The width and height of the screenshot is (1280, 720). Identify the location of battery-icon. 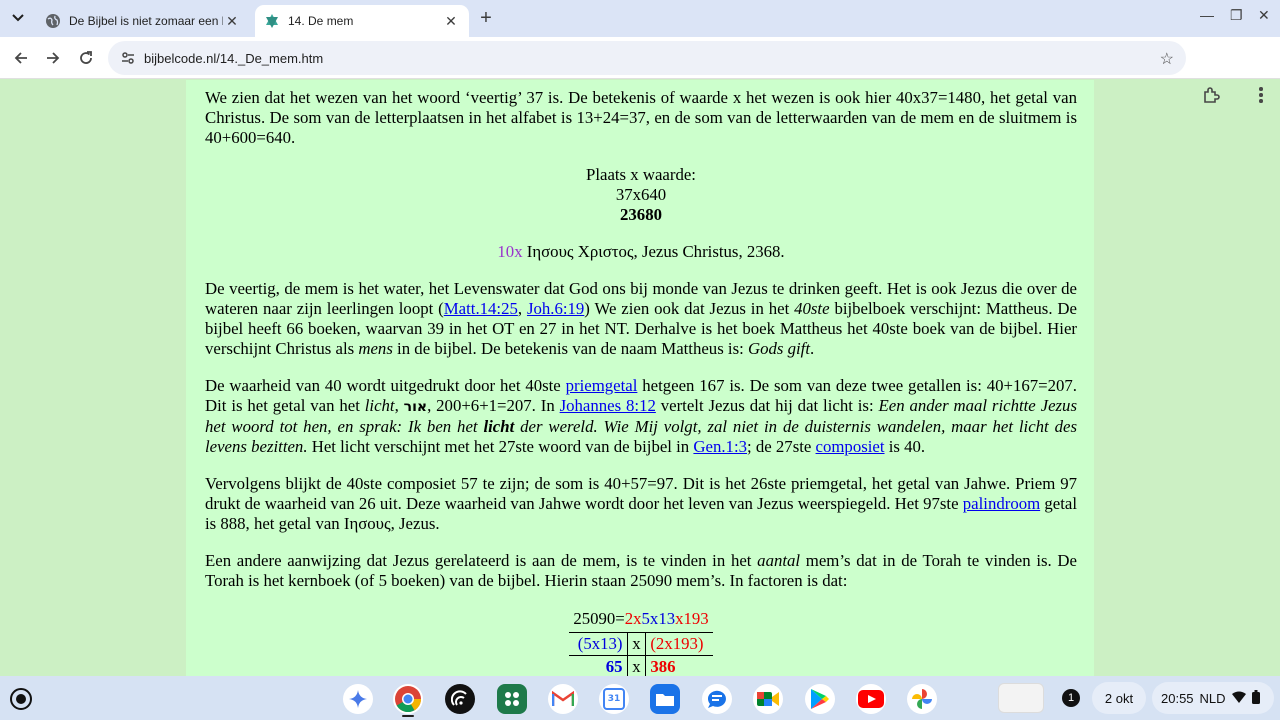
(1255, 698).